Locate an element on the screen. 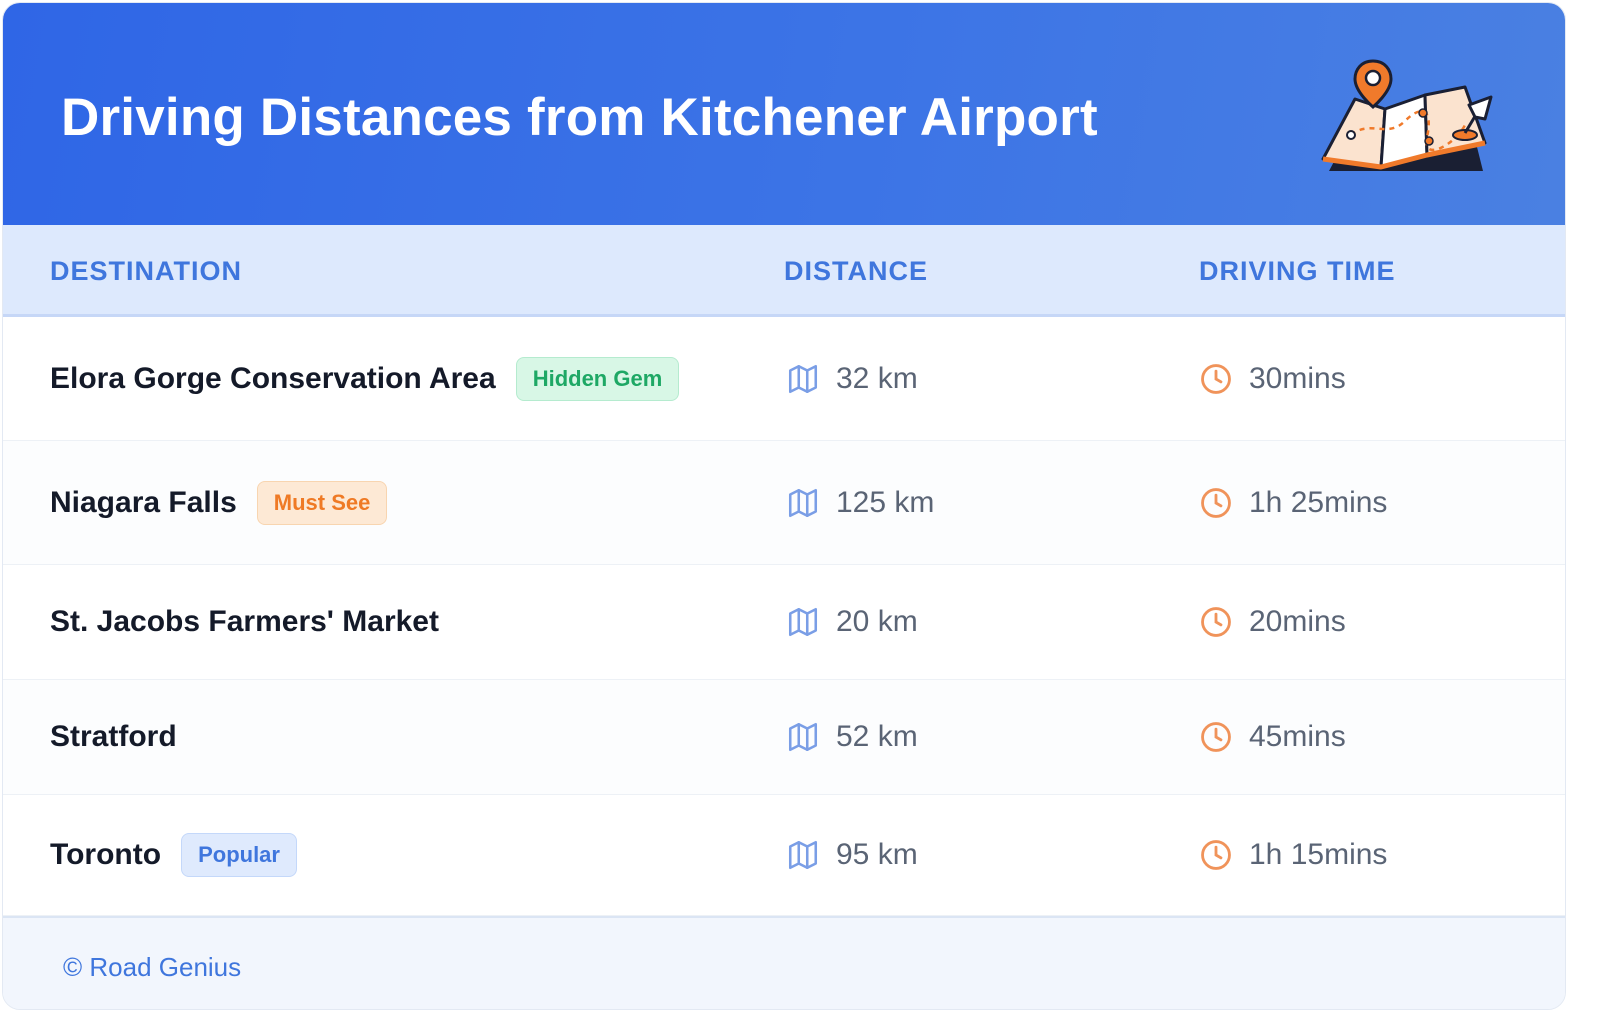  distance-value: 95 km is located at coordinates (877, 854).